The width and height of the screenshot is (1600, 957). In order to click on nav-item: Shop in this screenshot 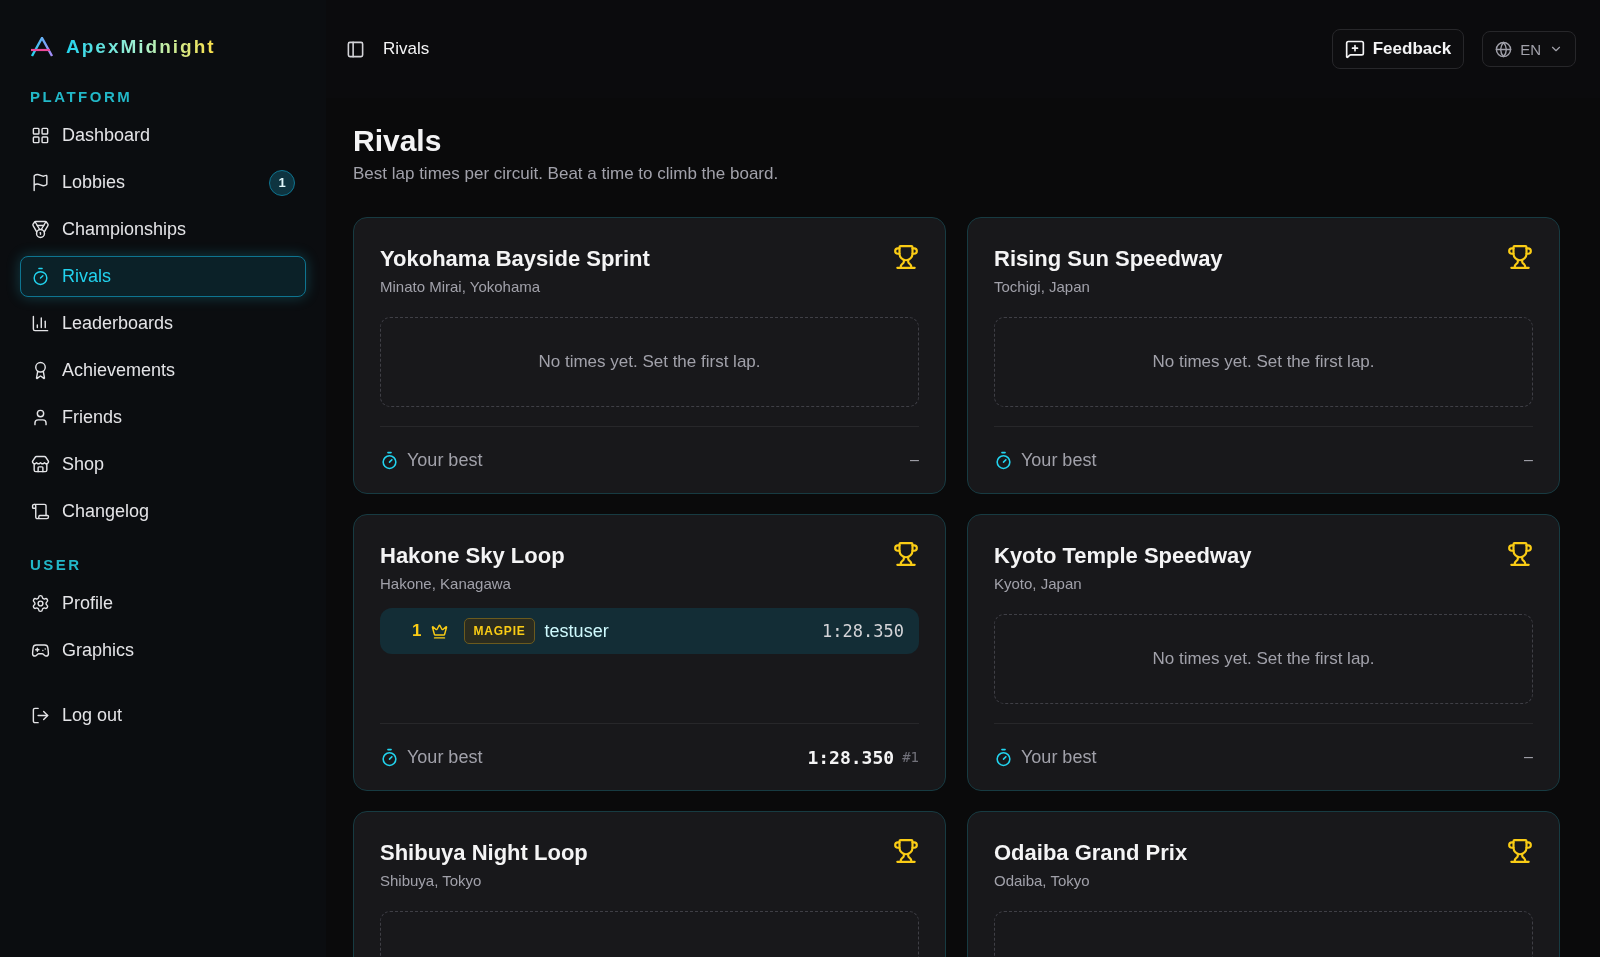, I will do `click(163, 464)`.